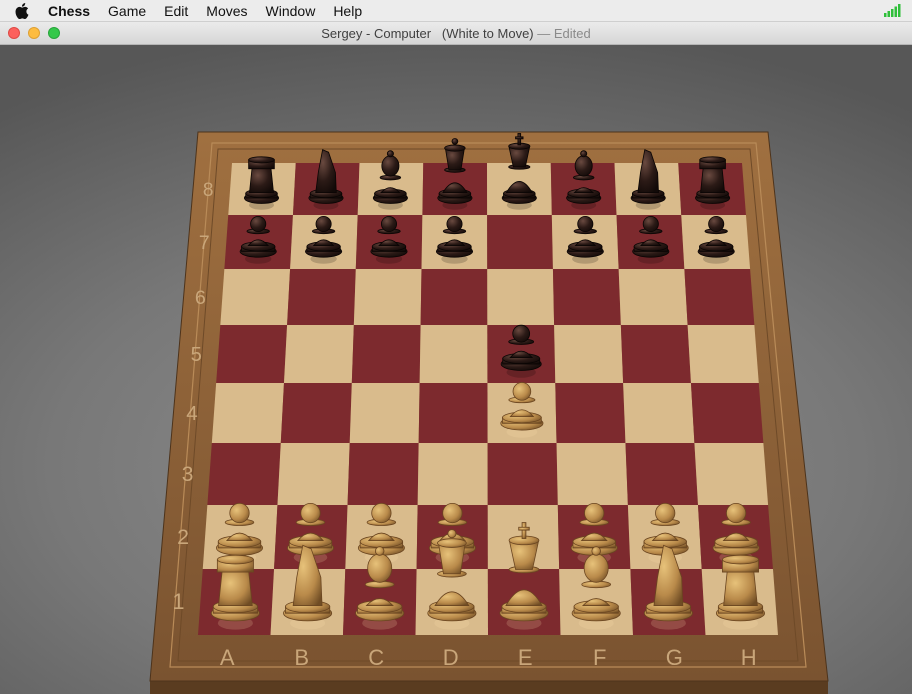  What do you see at coordinates (247, 413) in the screenshot?
I see `square-a4` at bounding box center [247, 413].